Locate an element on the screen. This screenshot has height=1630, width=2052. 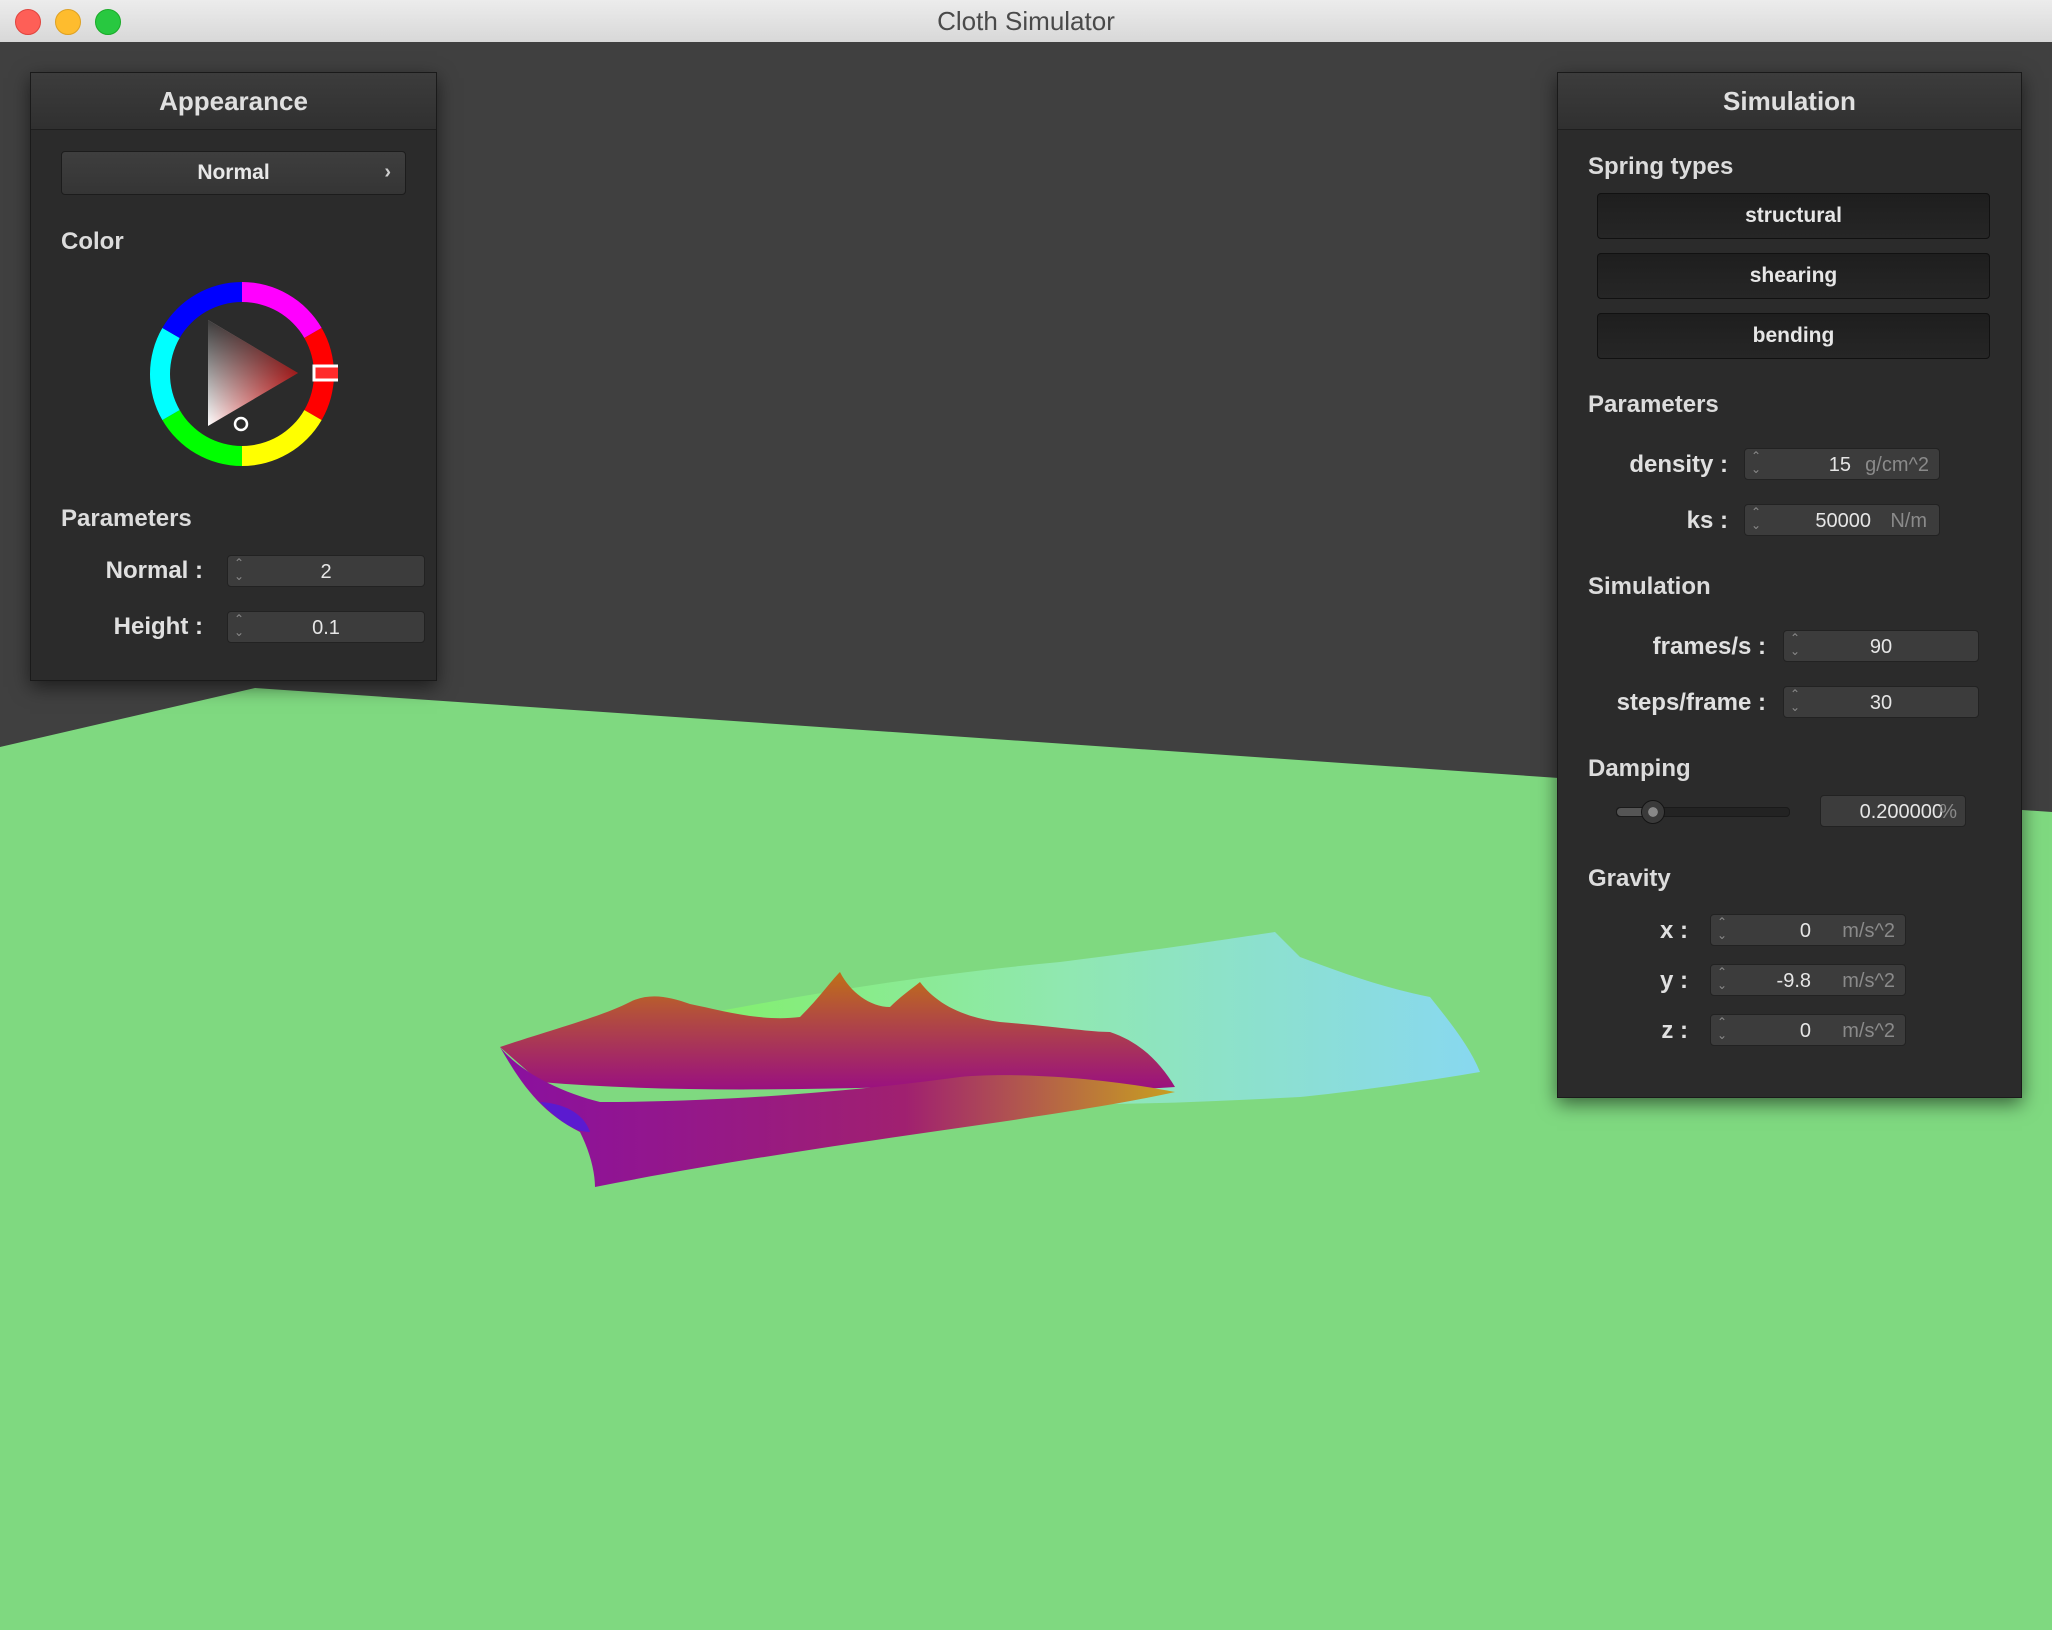
gravity-z-unit: m/s^2 is located at coordinates (1868, 1031).